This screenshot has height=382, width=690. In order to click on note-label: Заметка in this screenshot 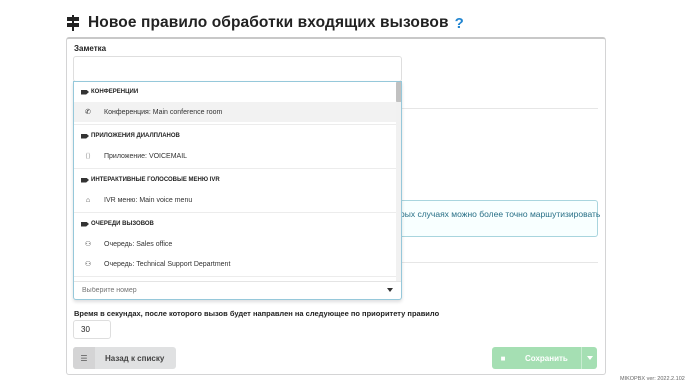, I will do `click(90, 48)`.